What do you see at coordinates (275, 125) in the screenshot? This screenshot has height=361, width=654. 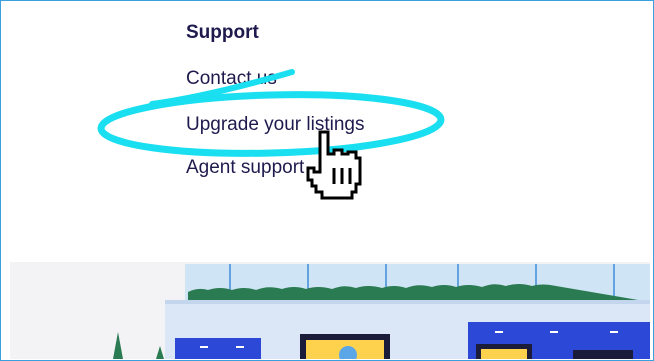 I see `upgrade-listings-link: Upgrade your listings` at bounding box center [275, 125].